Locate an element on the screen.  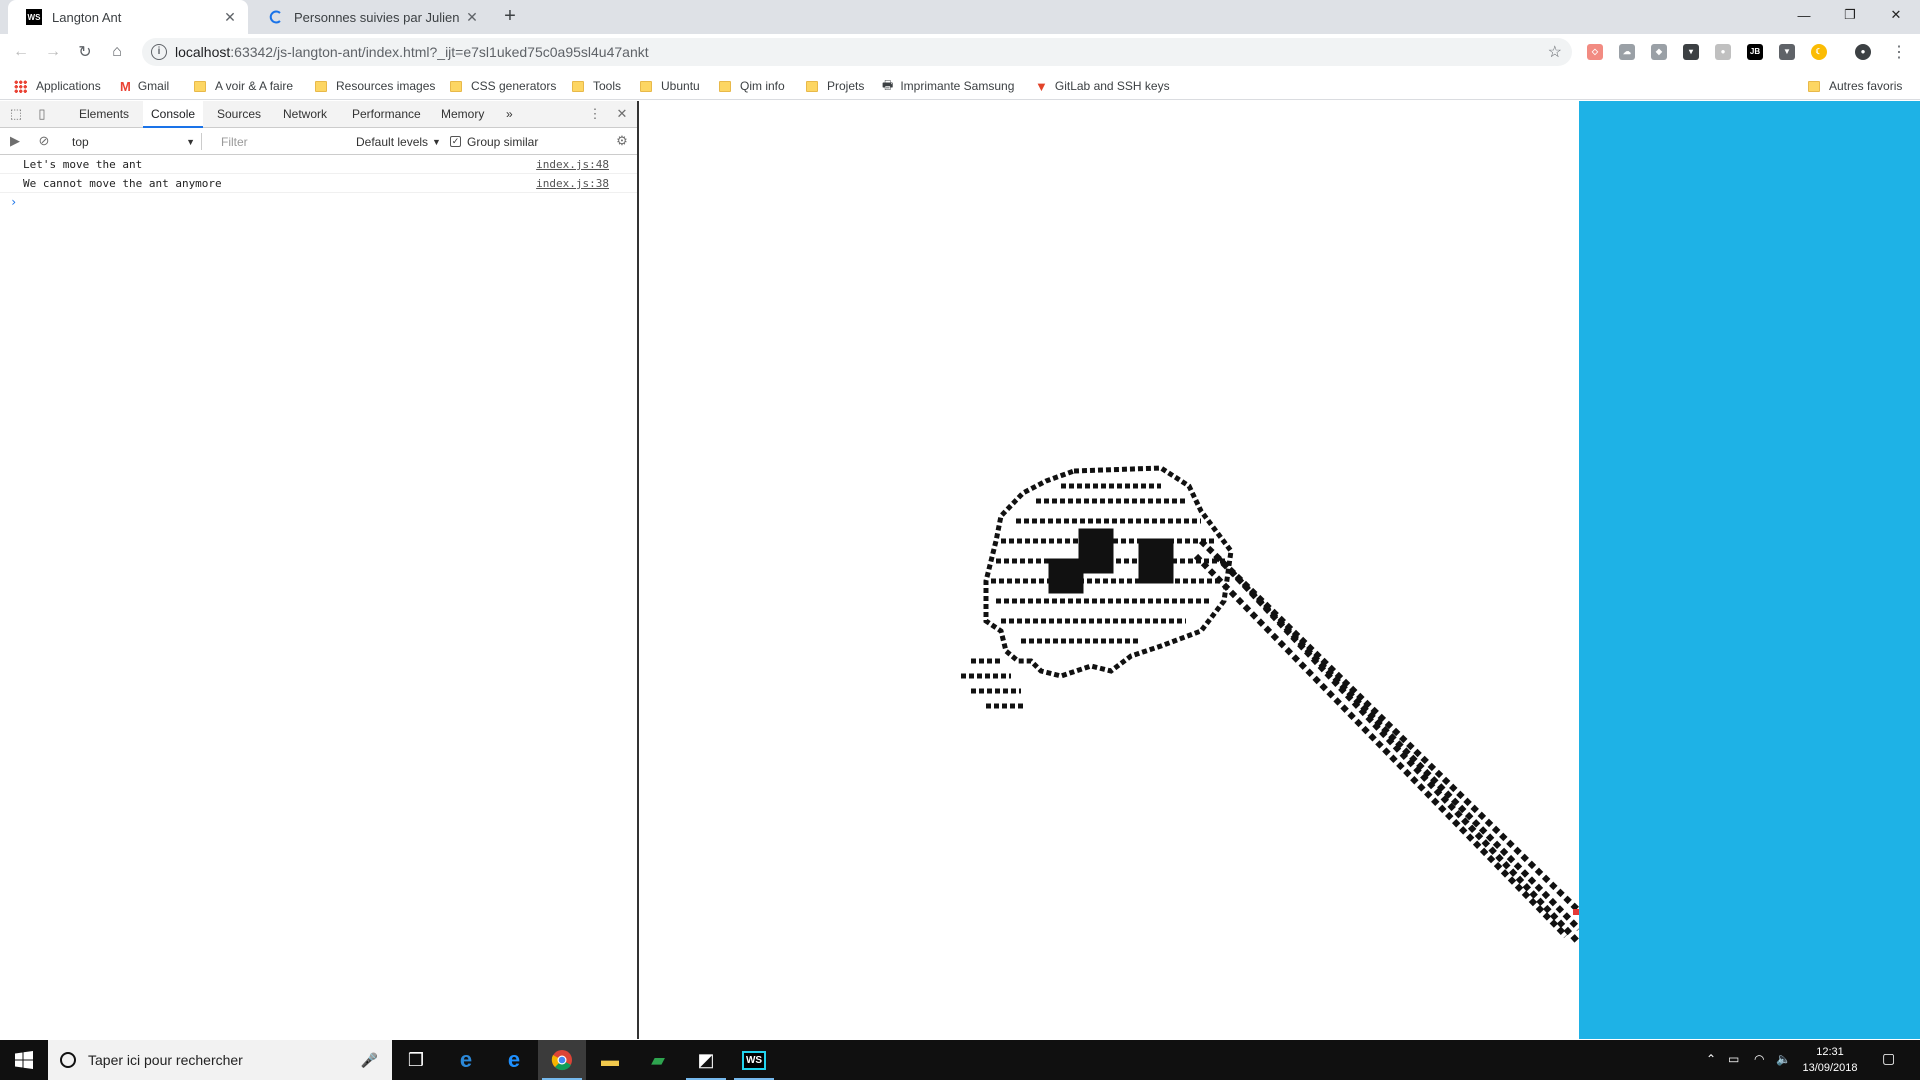
file-explorer-icon: ▬ is located at coordinates (610, 1060).